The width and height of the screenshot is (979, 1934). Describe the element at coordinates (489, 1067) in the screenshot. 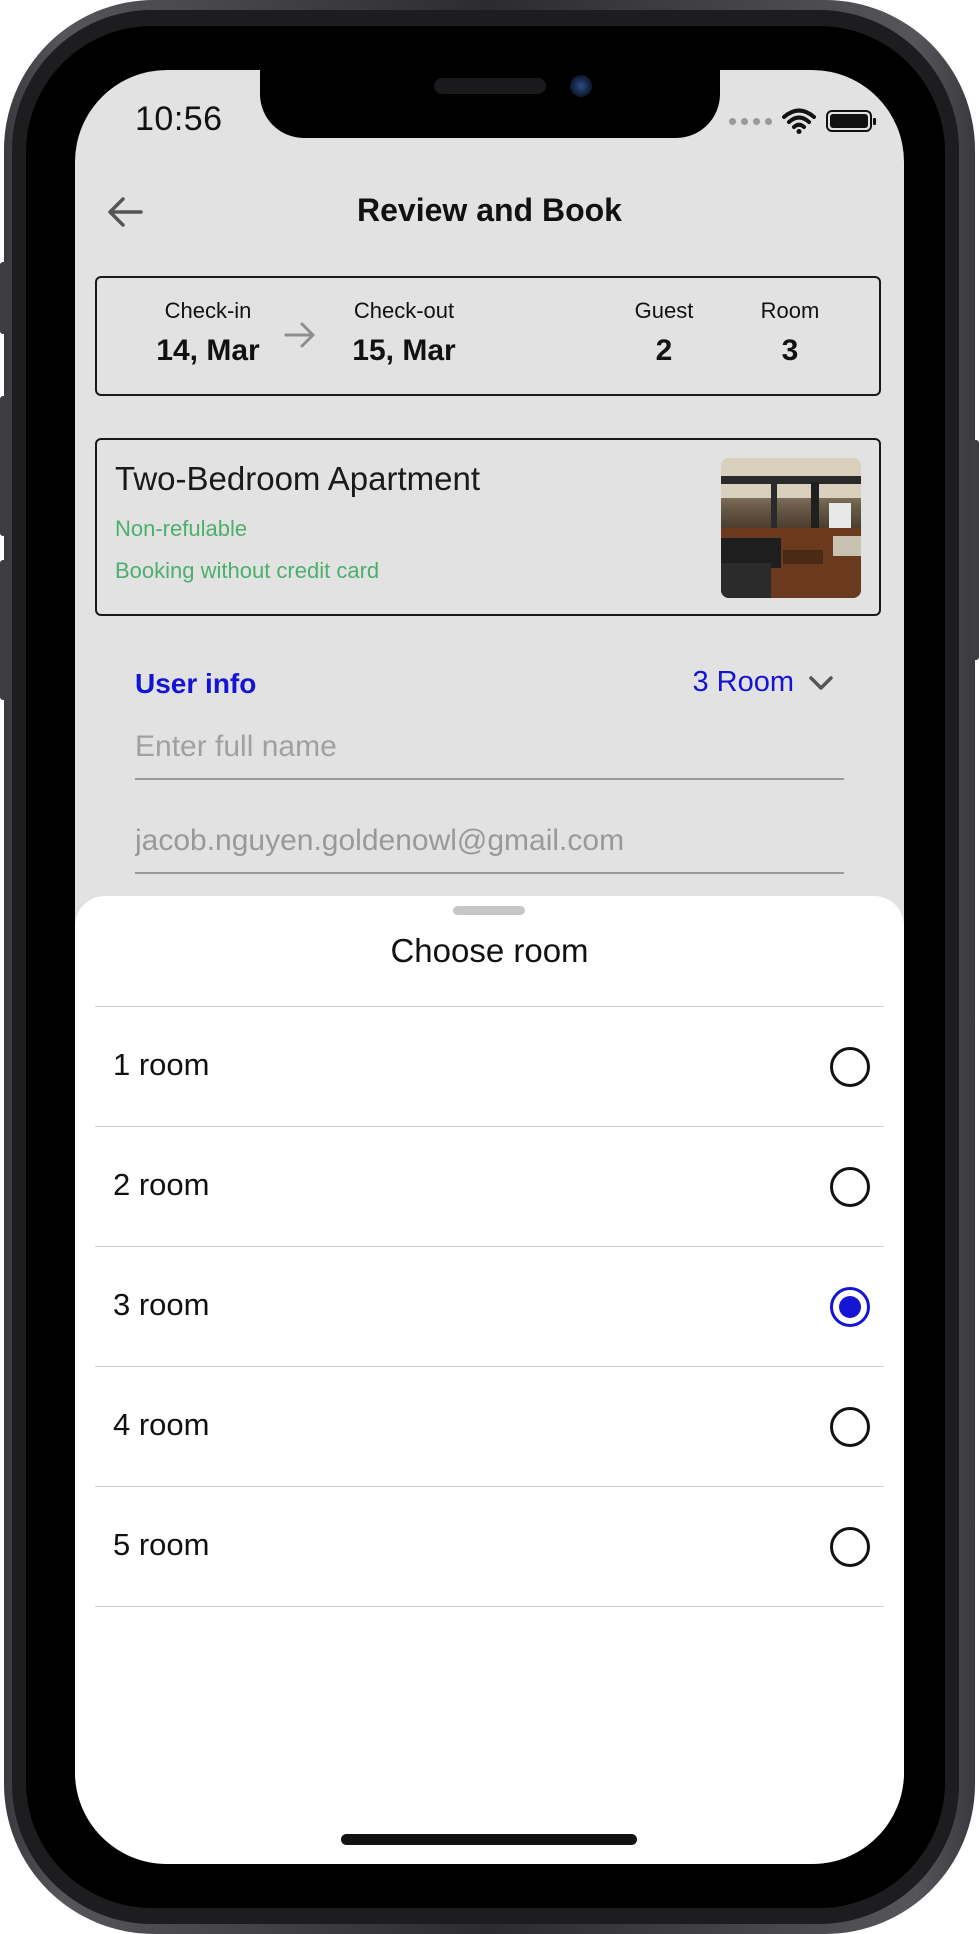

I see `room-option-1: 1 room` at that location.